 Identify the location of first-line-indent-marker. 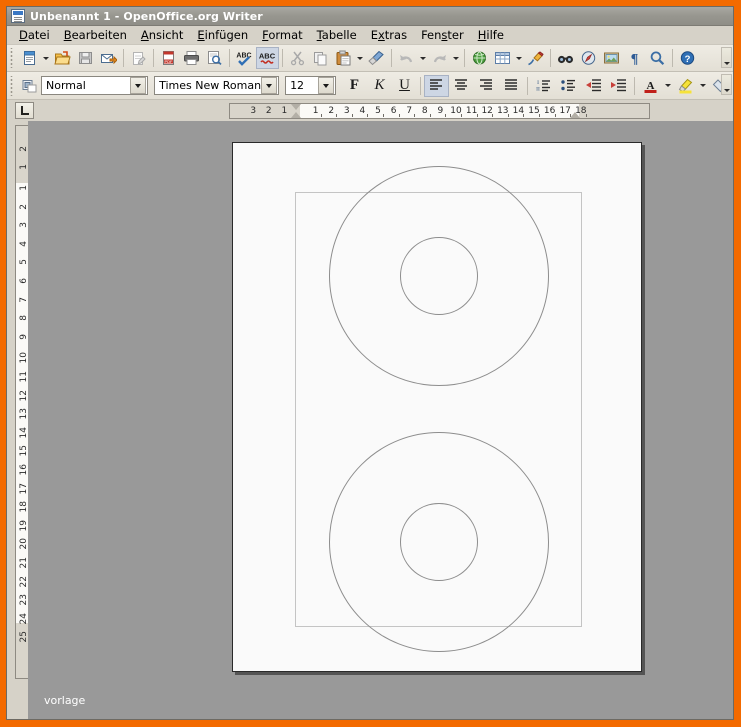
(296, 107).